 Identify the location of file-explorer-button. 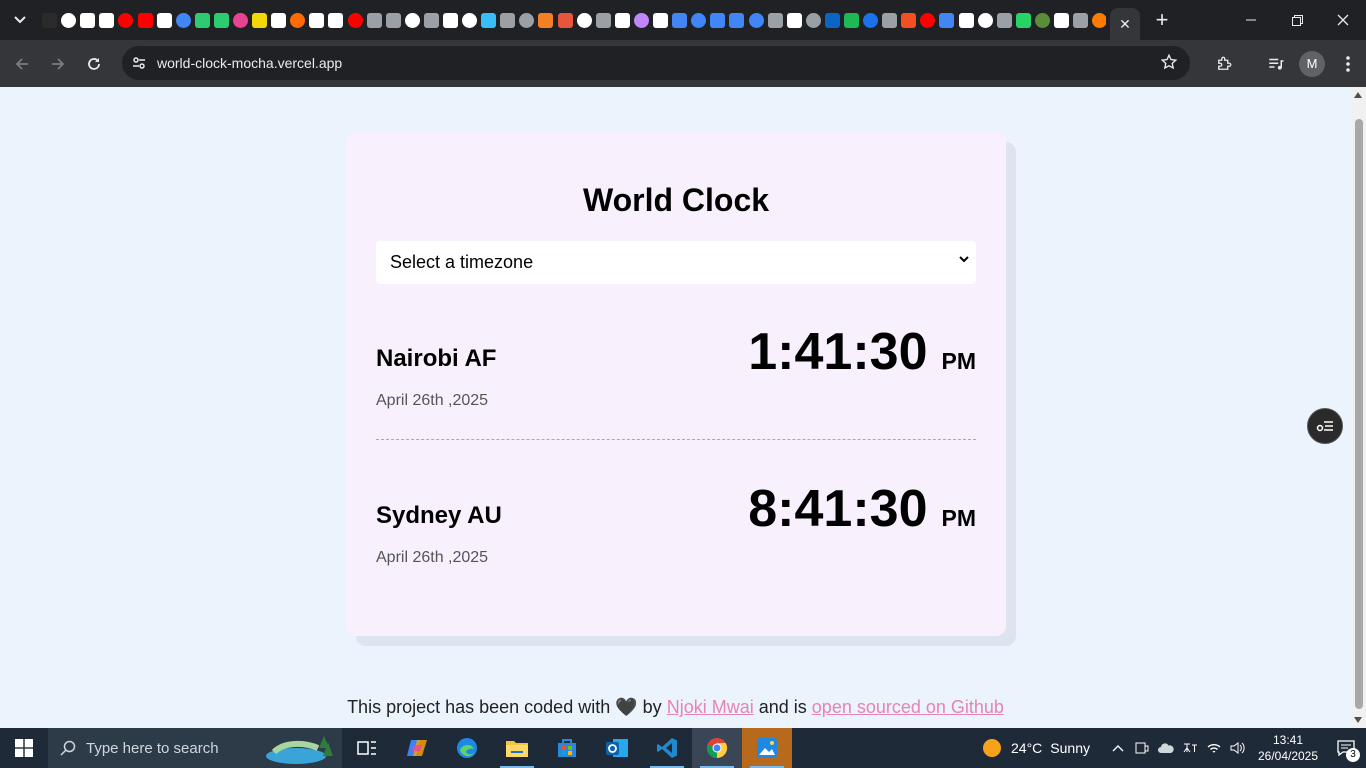
(517, 748).